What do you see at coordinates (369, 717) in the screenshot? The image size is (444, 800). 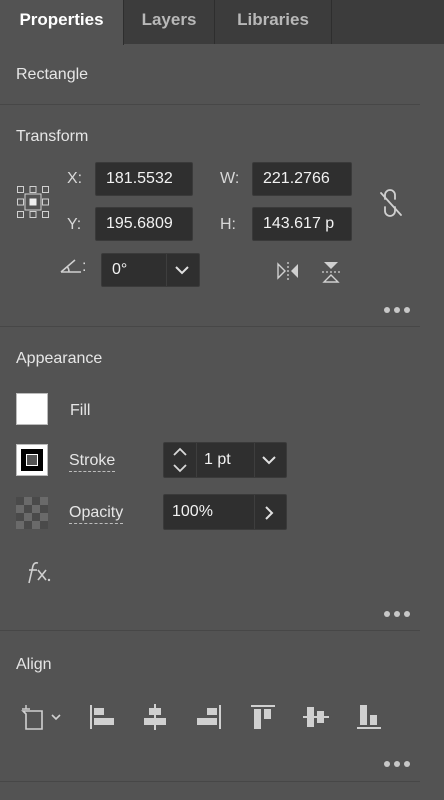 I see `align-bottom-icon` at bounding box center [369, 717].